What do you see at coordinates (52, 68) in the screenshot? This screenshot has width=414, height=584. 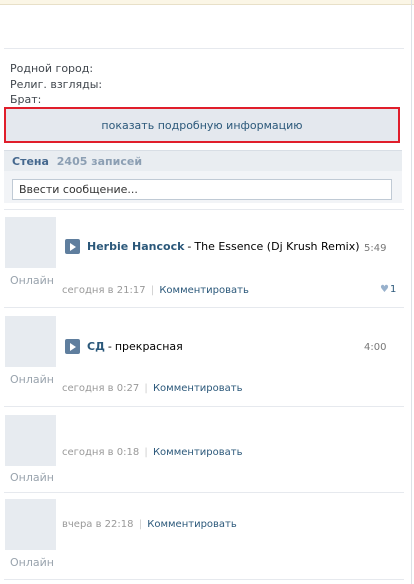 I see `hometown-label: Родной город:` at bounding box center [52, 68].